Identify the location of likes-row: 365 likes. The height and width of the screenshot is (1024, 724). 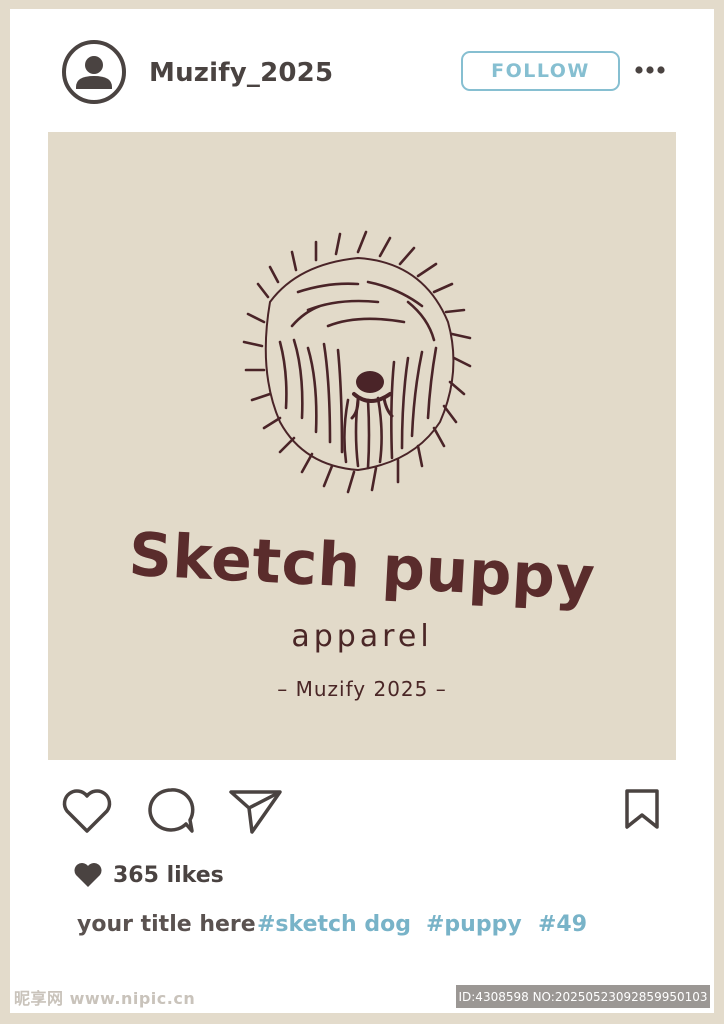
(148, 875).